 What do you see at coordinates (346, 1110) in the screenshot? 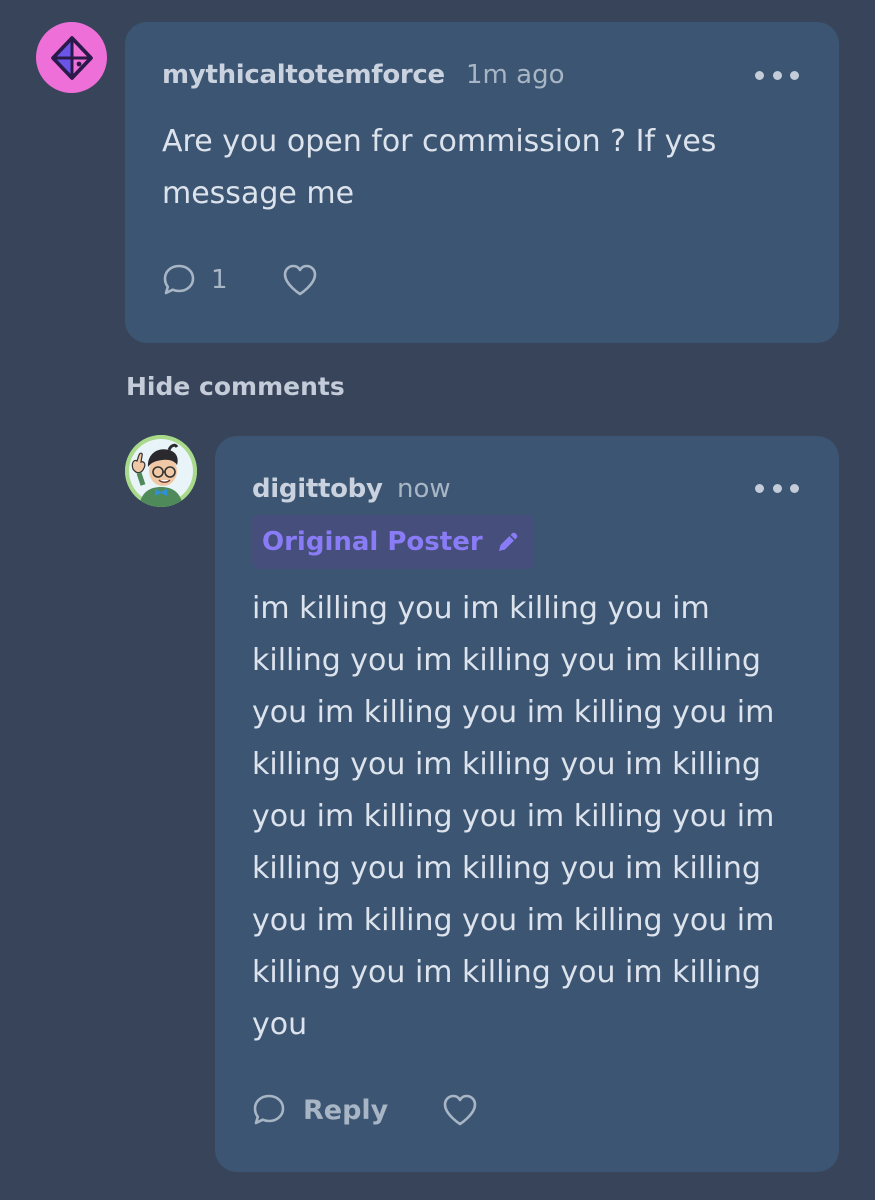
I see `reply-button-label: Reply` at bounding box center [346, 1110].